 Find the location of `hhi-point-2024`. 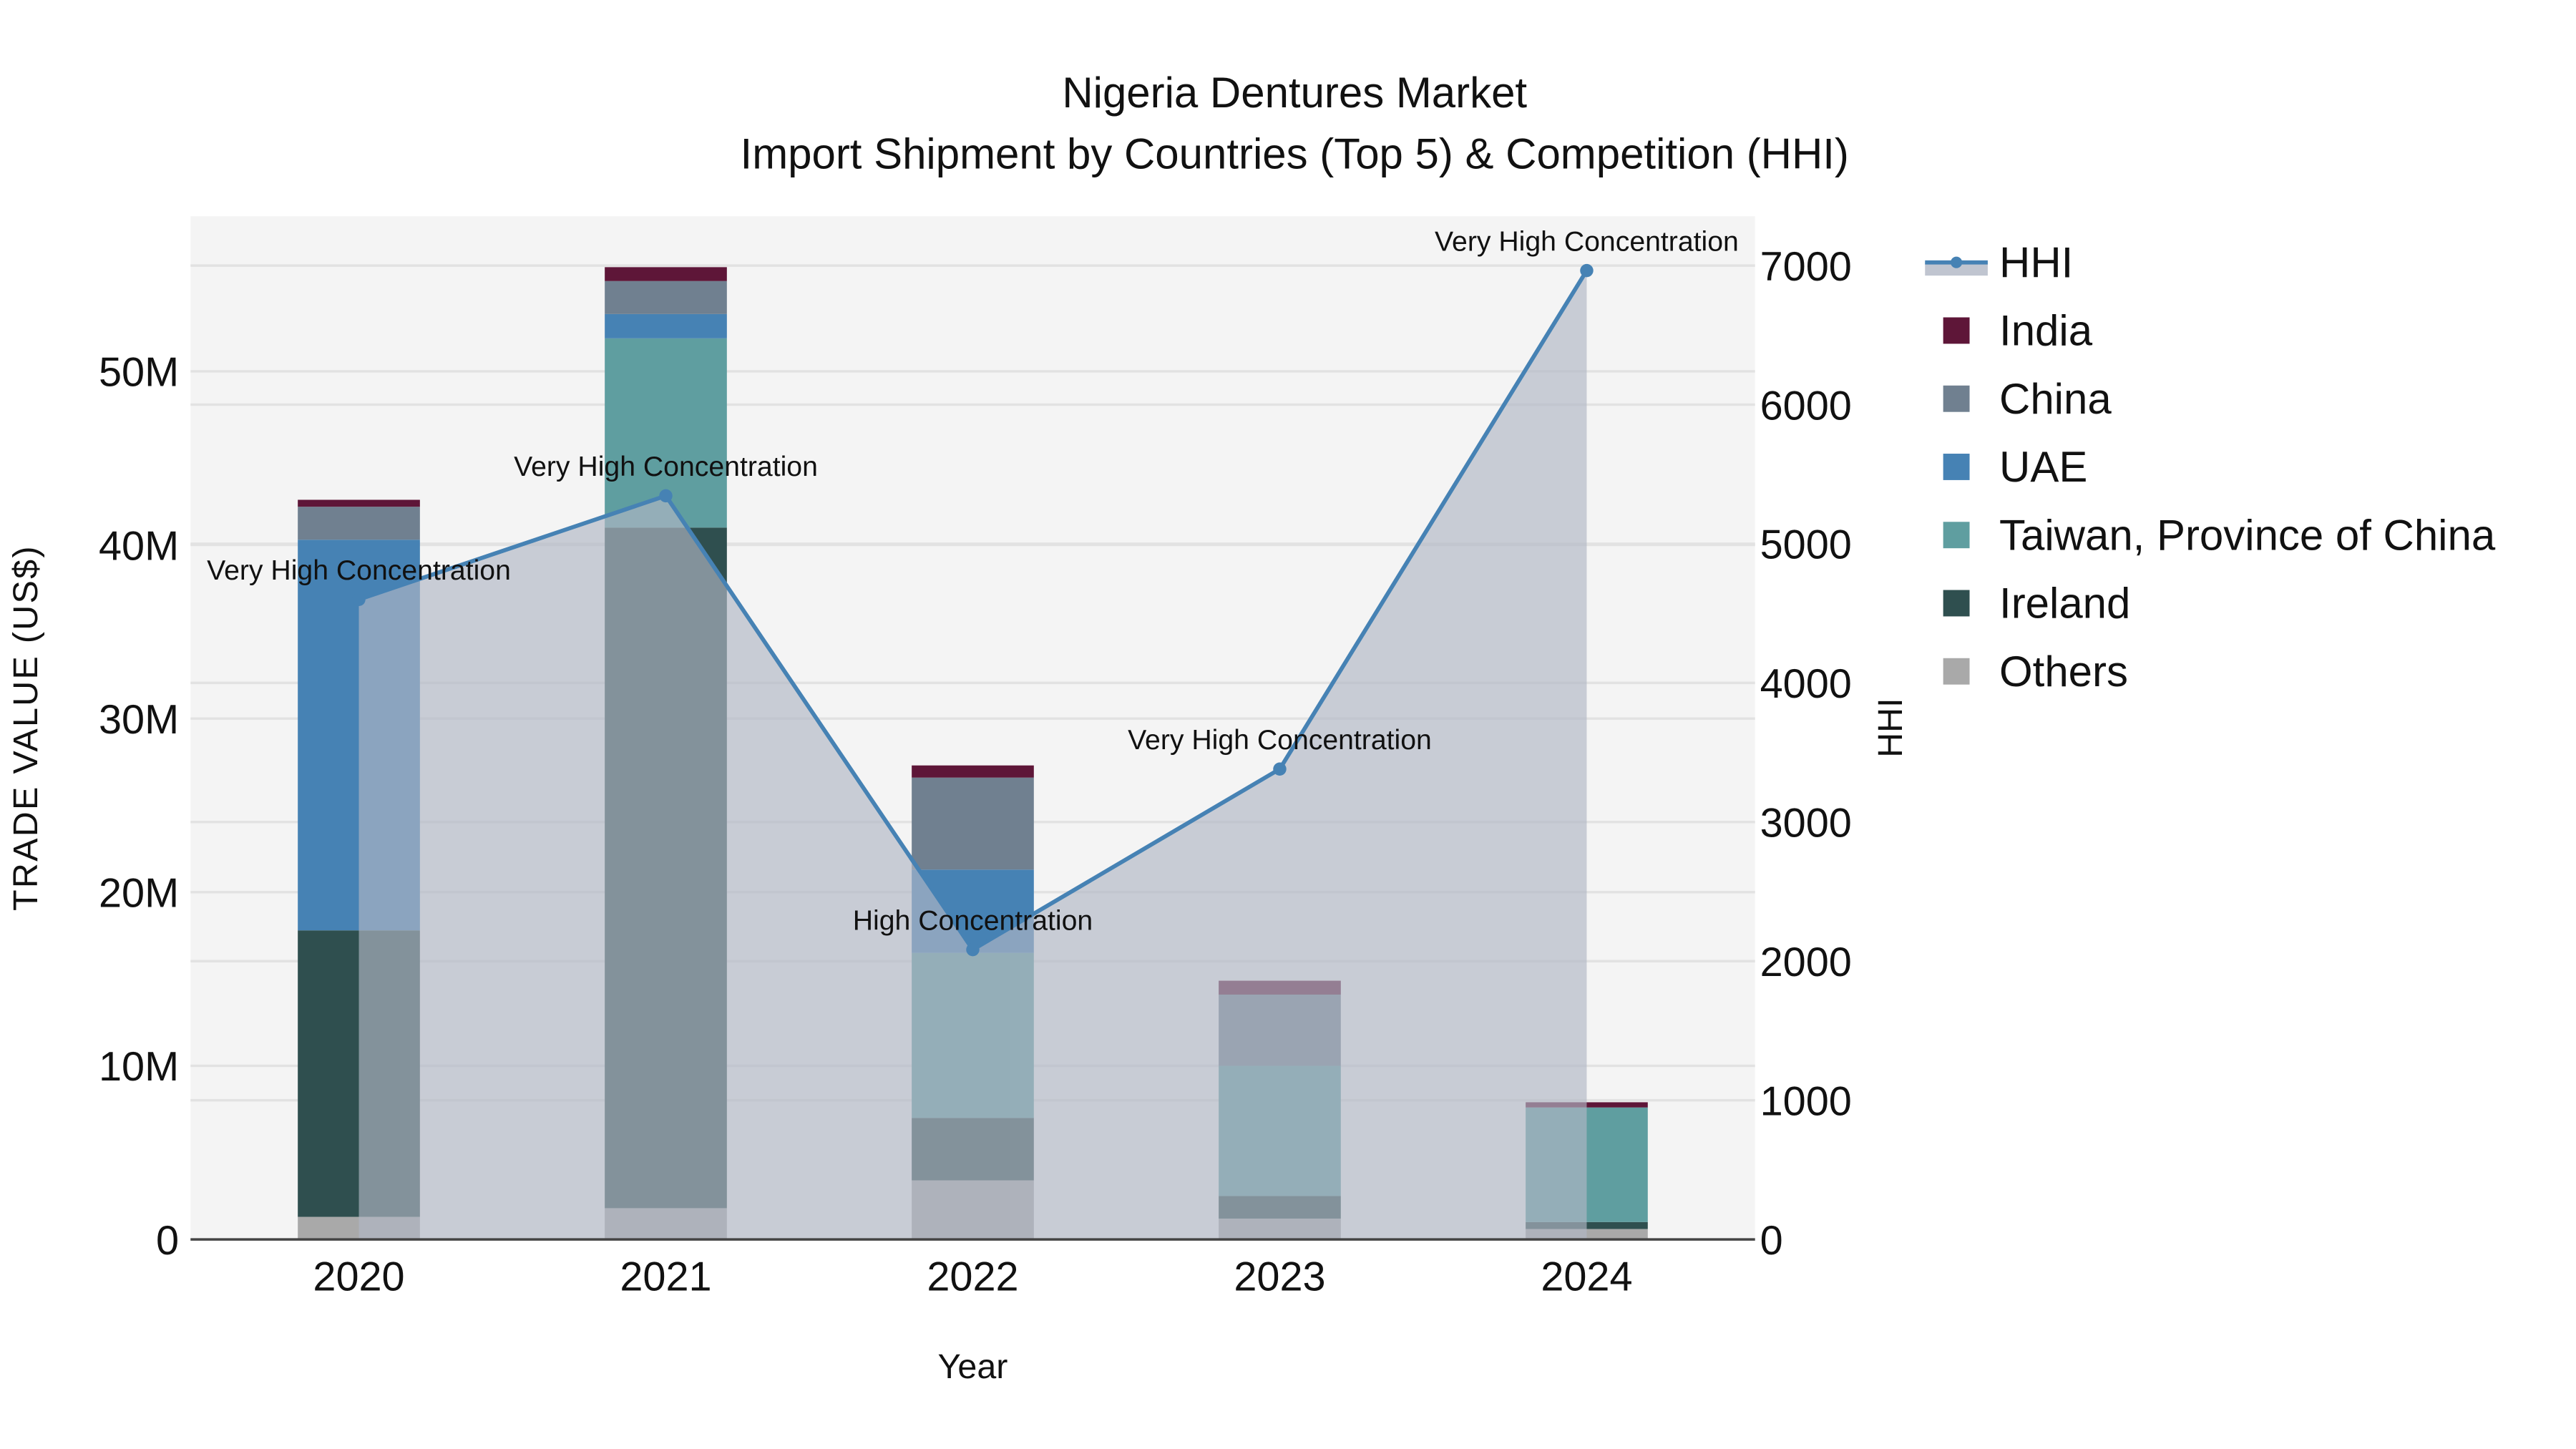

hhi-point-2024 is located at coordinates (1587, 270).